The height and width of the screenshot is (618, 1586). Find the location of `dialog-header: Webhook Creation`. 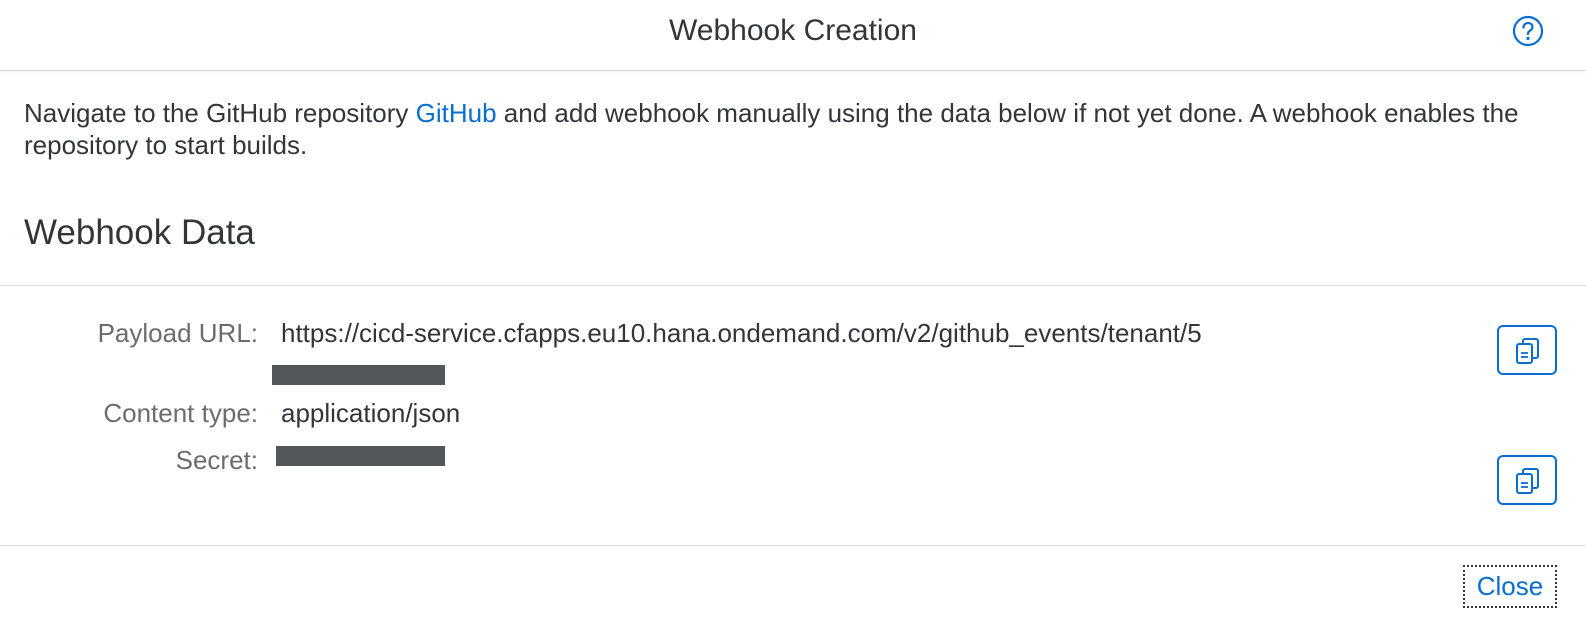

dialog-header: Webhook Creation is located at coordinates (793, 35).